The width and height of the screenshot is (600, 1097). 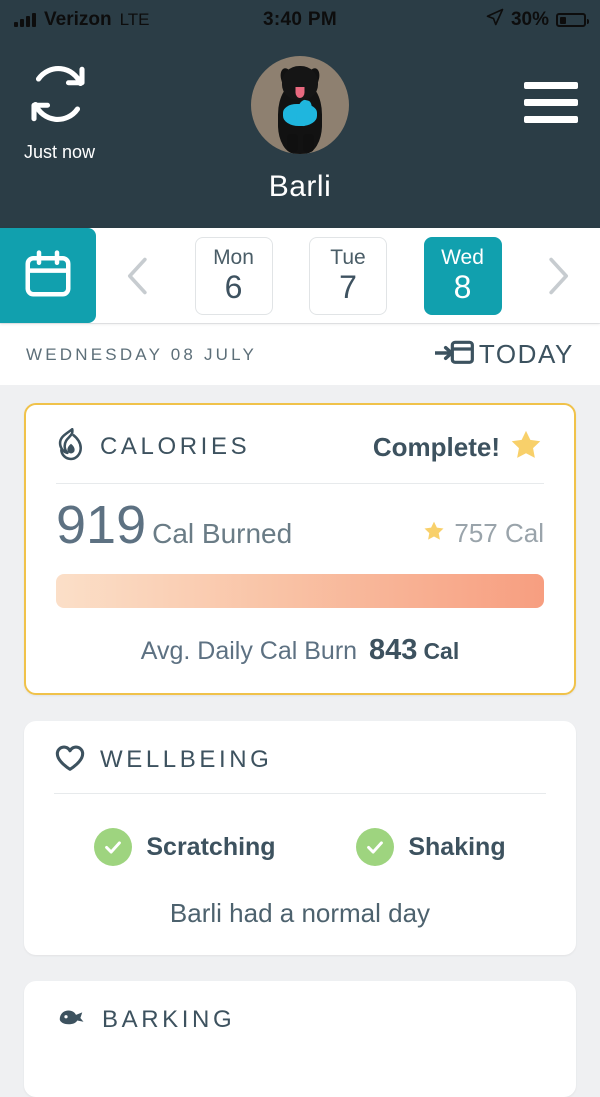 I want to click on calendar-icon, so click(x=48, y=276).